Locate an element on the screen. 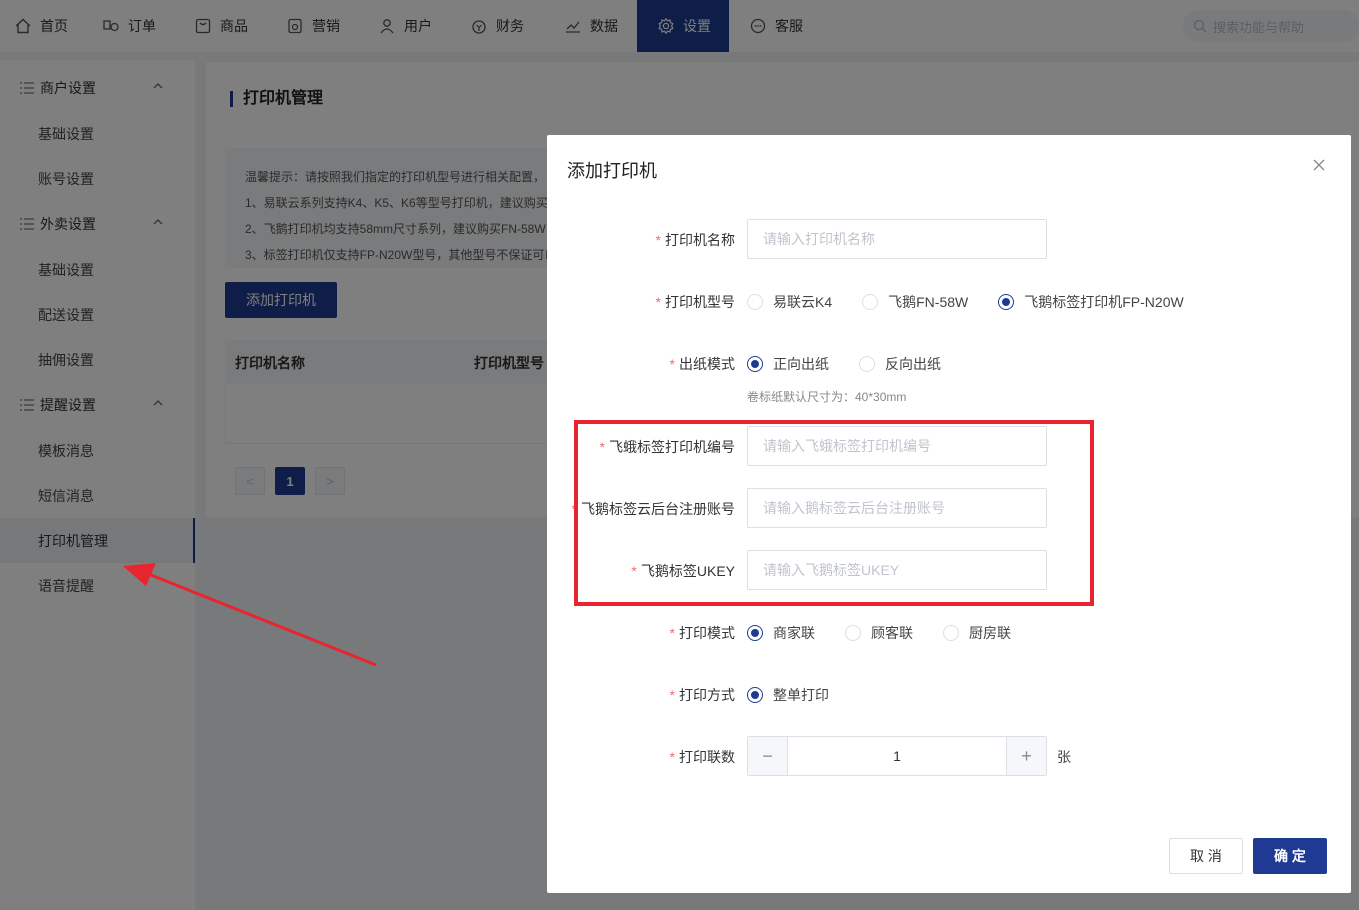 This screenshot has height=910, width=1359. form-row-model: * 打印机型号 易联云K4 飞鹅FN-58W 飞鹅标签打印机FP-N20W is located at coordinates (949, 301).